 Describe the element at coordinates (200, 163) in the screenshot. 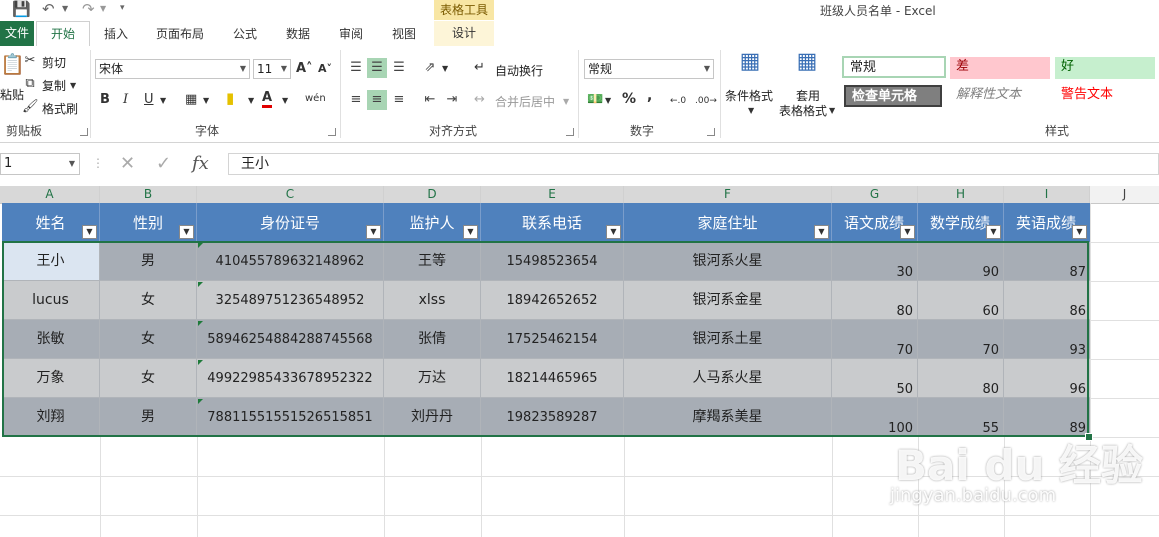

I see `insert-function-icon: fx` at that location.